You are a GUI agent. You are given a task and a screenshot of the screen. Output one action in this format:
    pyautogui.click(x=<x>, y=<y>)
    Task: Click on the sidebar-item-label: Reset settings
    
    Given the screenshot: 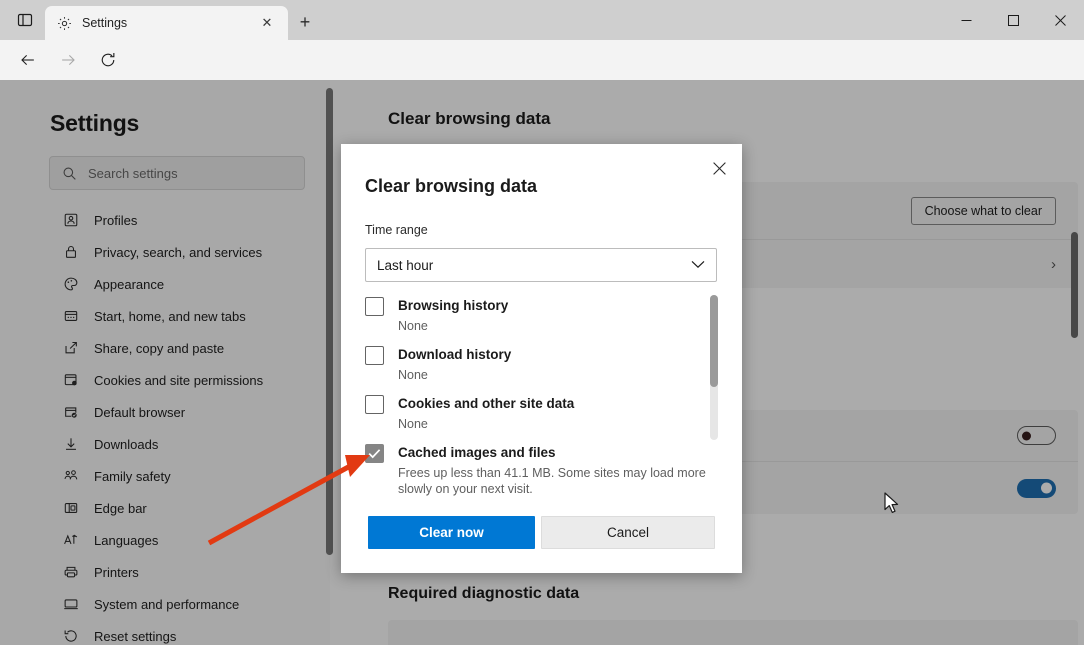 What is the action you would take?
    pyautogui.click(x=135, y=636)
    